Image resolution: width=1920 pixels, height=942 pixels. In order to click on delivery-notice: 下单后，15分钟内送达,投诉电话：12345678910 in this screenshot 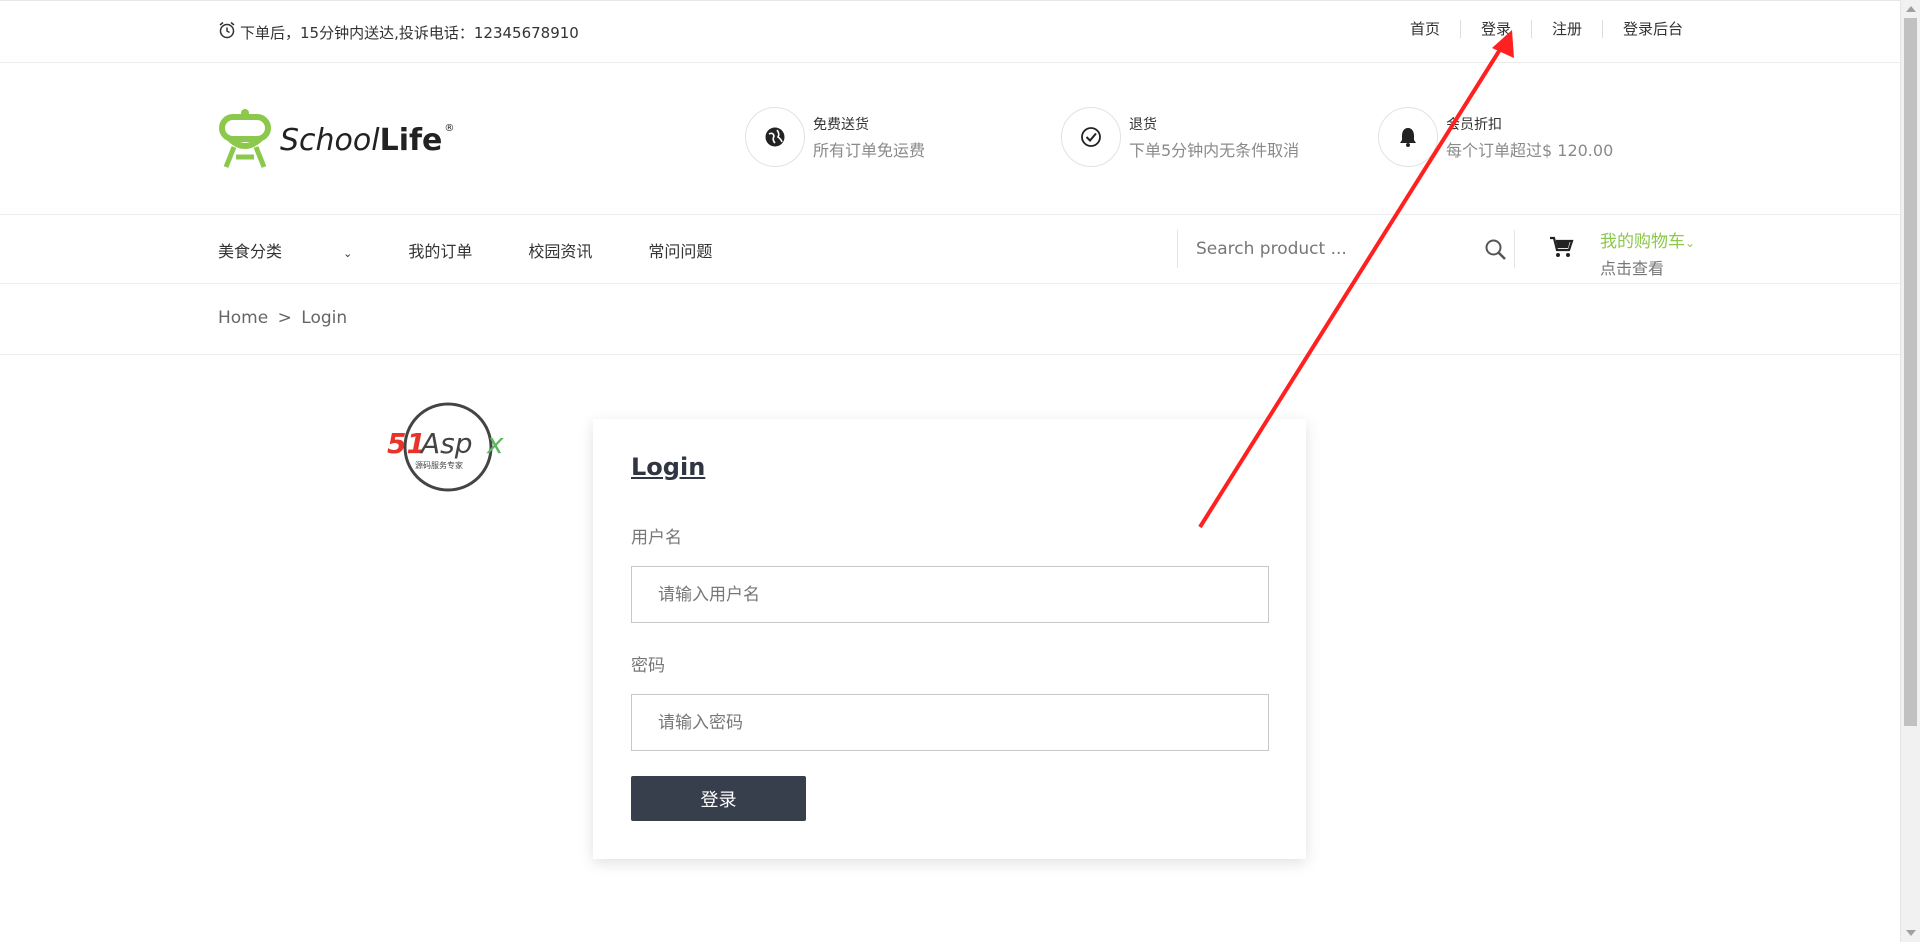, I will do `click(398, 32)`.